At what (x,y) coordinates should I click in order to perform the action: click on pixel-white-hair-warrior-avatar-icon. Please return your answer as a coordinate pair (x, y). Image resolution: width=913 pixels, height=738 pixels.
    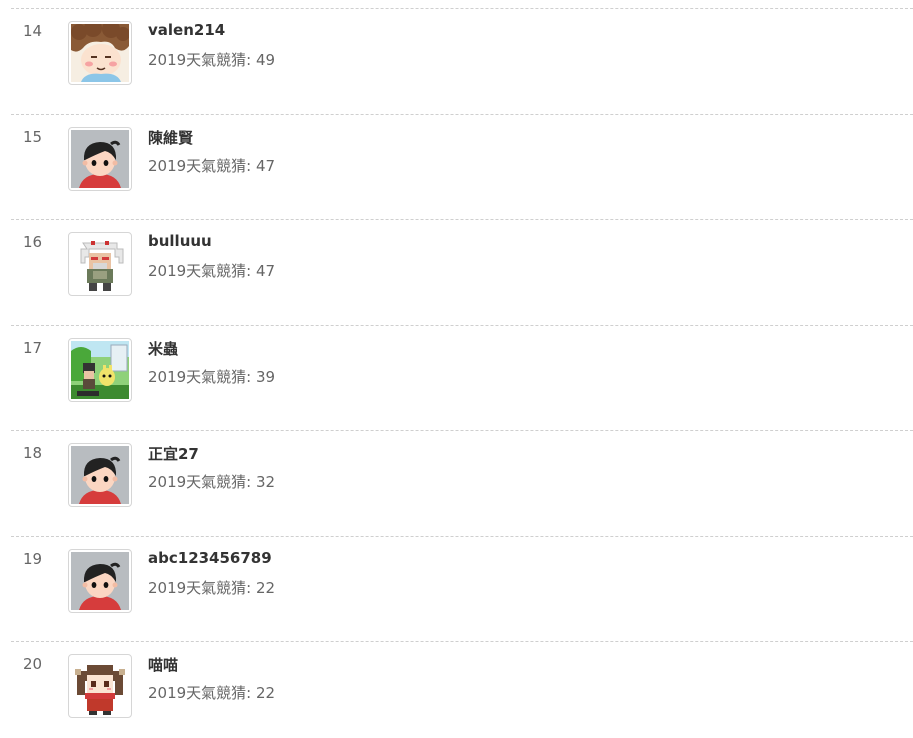
    Looking at the image, I should click on (100, 264).